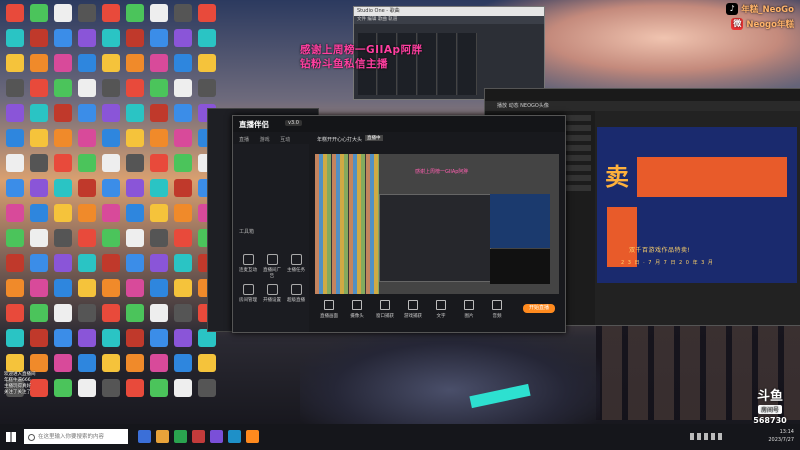 Image resolution: width=800 pixels, height=450 pixels. Describe the element at coordinates (339, 139) in the screenshot. I see `live-title: 年糕开开心心打大头` at that location.